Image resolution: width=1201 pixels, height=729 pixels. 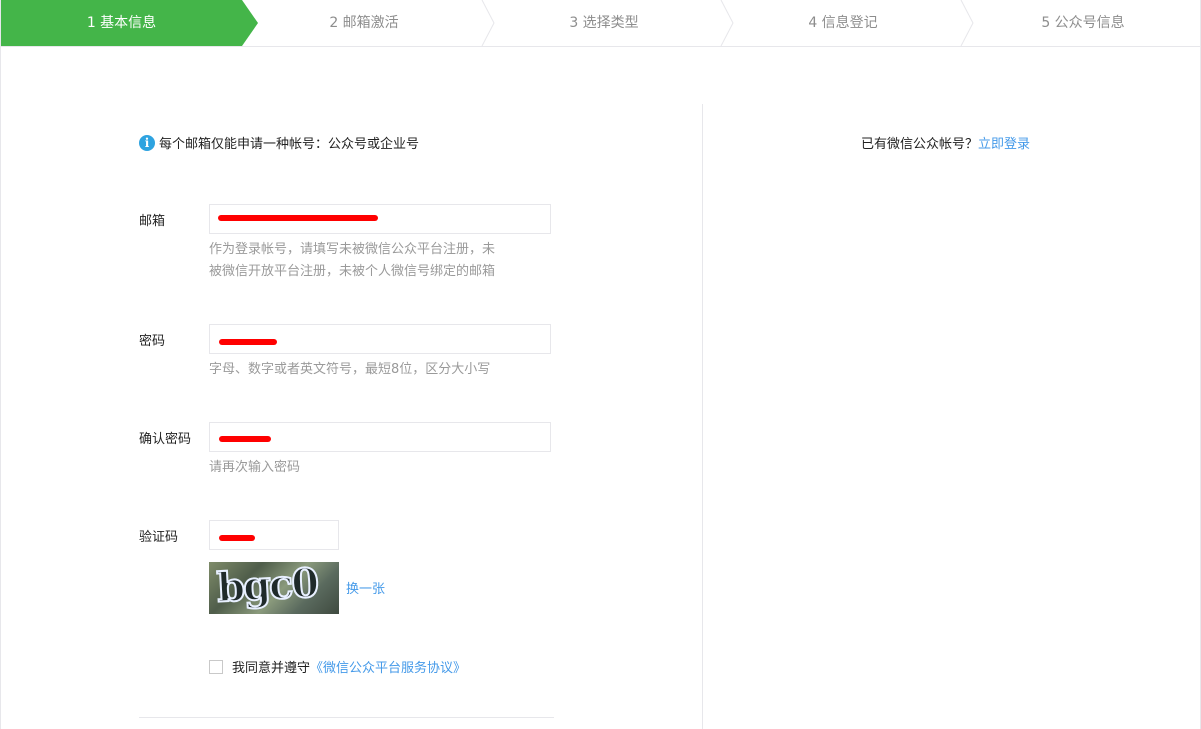 What do you see at coordinates (289, 144) in the screenshot?
I see `notice-text: 每个邮箱仅能申请一种帐号：公众号或企业号` at bounding box center [289, 144].